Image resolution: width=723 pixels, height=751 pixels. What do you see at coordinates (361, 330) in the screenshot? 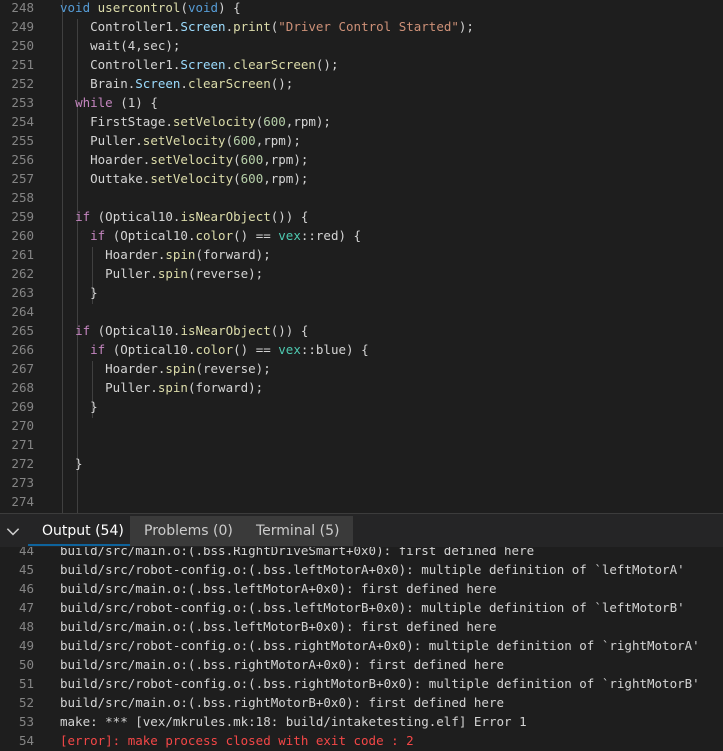
I see `code-line: 265 if (Optical10.isNearObject()) {` at bounding box center [361, 330].